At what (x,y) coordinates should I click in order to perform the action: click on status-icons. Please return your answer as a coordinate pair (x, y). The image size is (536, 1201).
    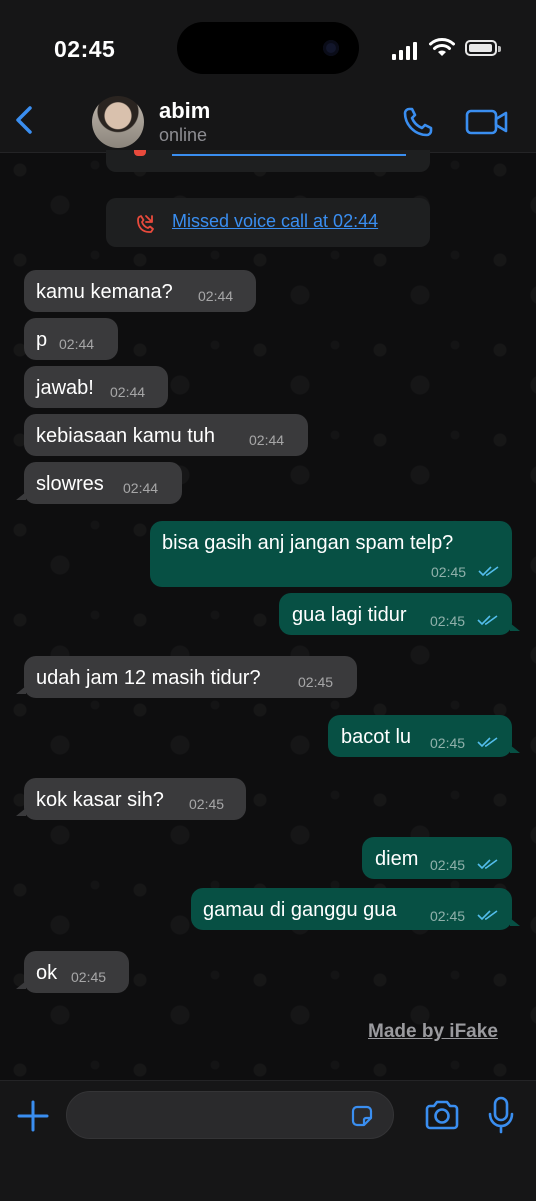
    Looking at the image, I should click on (449, 49).